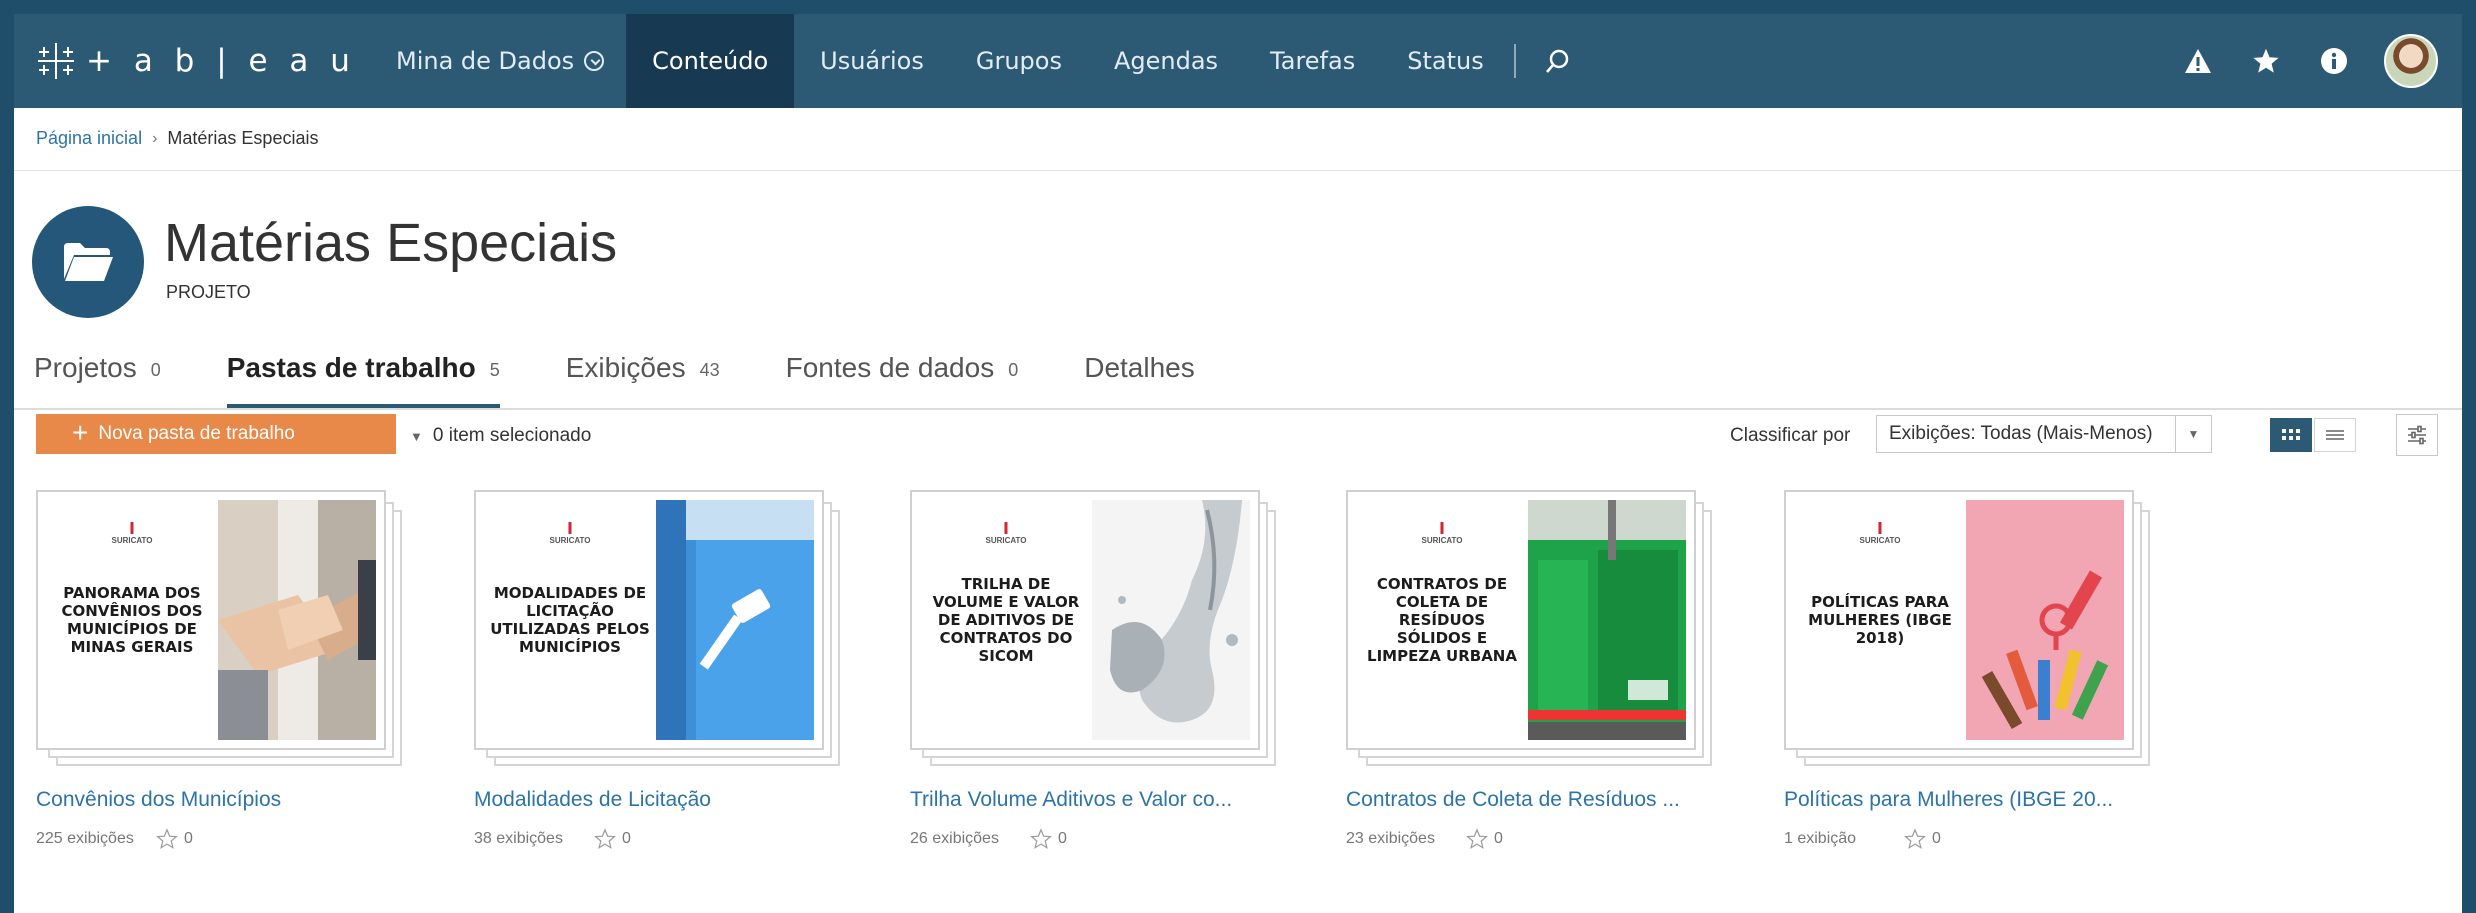 This screenshot has height=913, width=2476. Describe the element at coordinates (598, 236) in the screenshot. I see `more-actions-button: ···` at that location.